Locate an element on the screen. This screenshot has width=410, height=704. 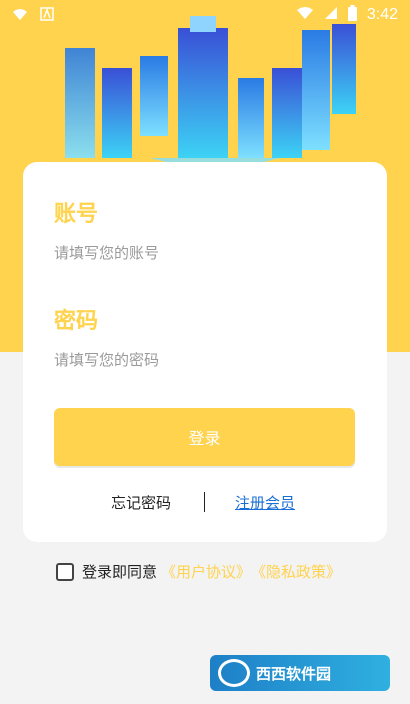
auth-links: 忘记密码 注册会员 is located at coordinates (205, 504).